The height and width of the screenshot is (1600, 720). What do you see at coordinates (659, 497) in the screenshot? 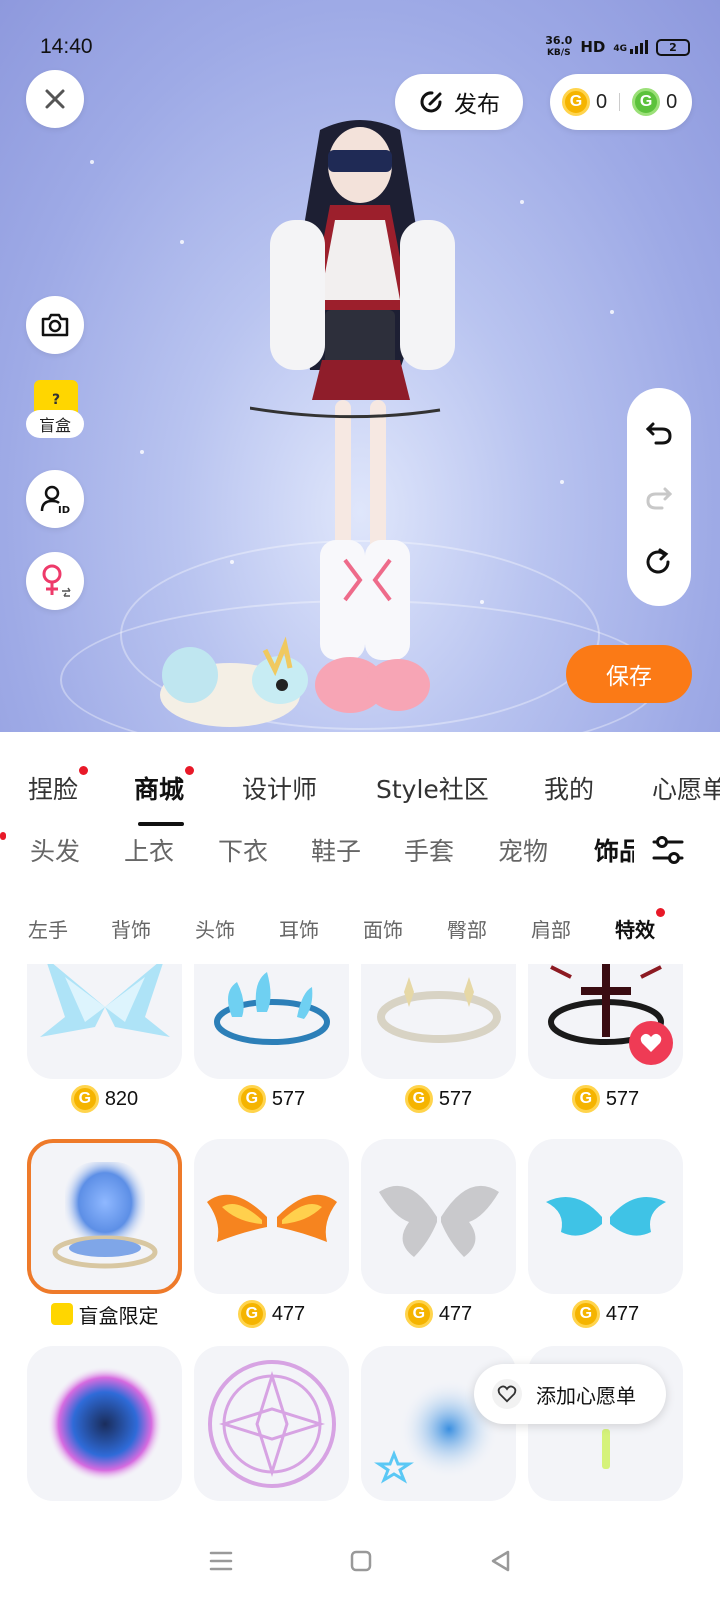
I see `redo-icon` at bounding box center [659, 497].